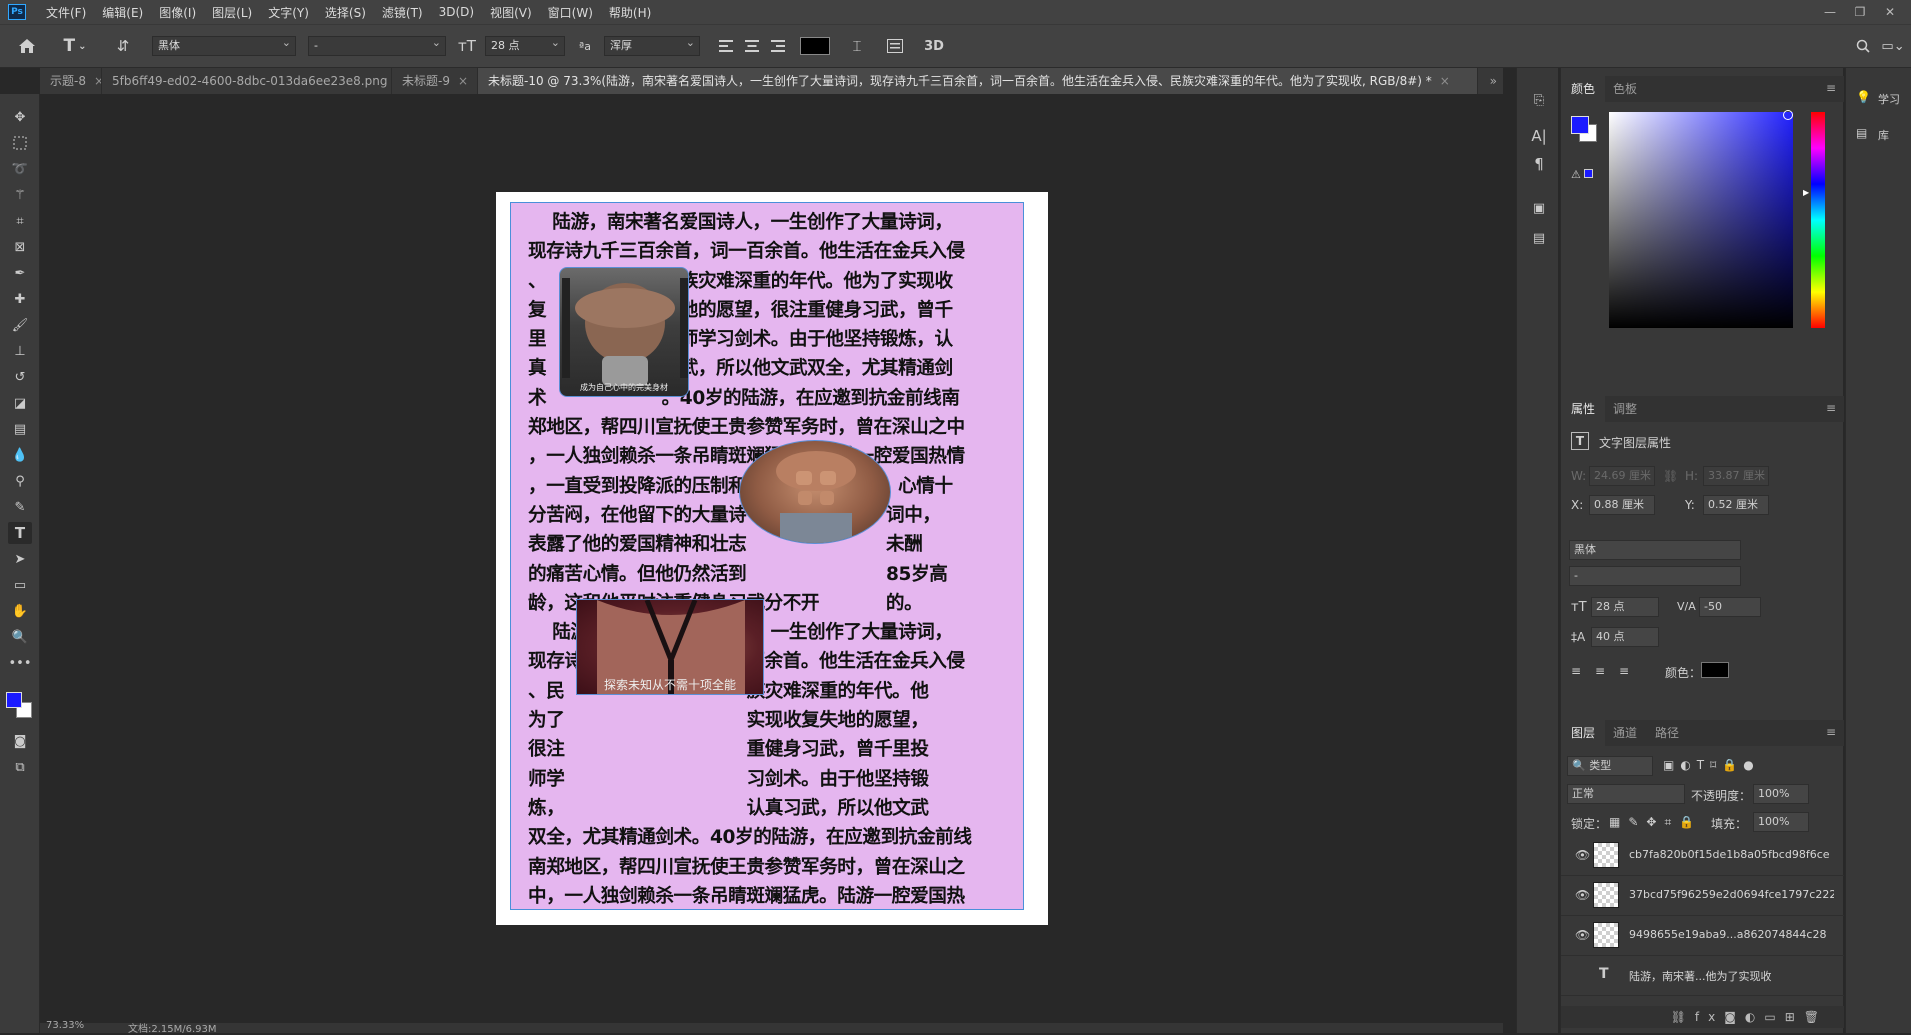 The image size is (1911, 1035). Describe the element at coordinates (1781, 822) in the screenshot. I see `fill-input: 100%` at that location.